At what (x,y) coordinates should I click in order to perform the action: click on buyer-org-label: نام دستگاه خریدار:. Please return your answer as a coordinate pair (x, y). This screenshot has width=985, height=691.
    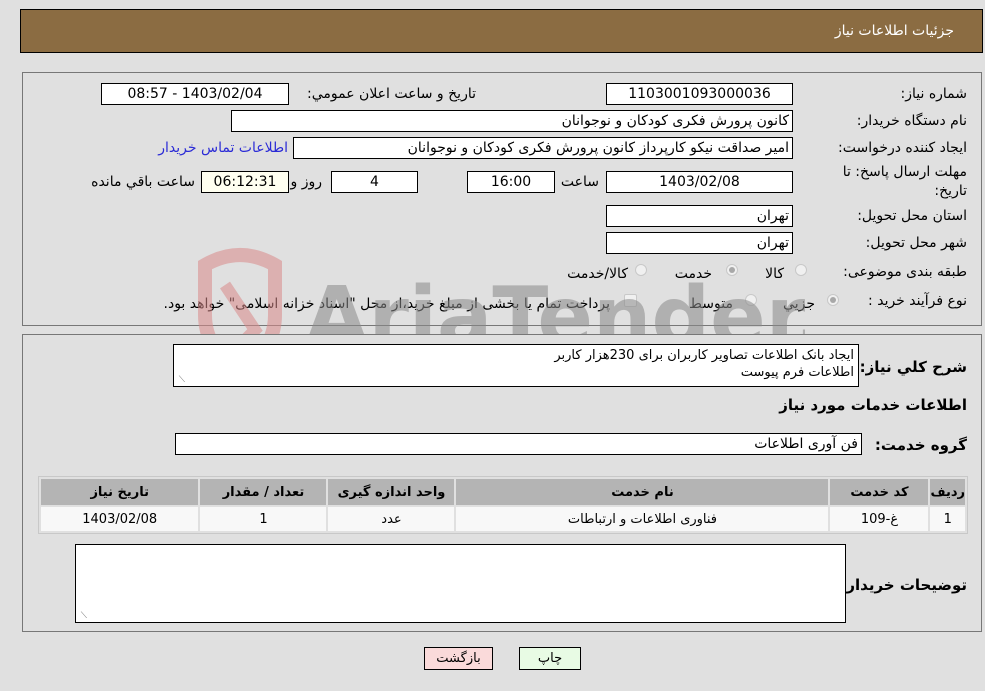
    Looking at the image, I should click on (911, 121).